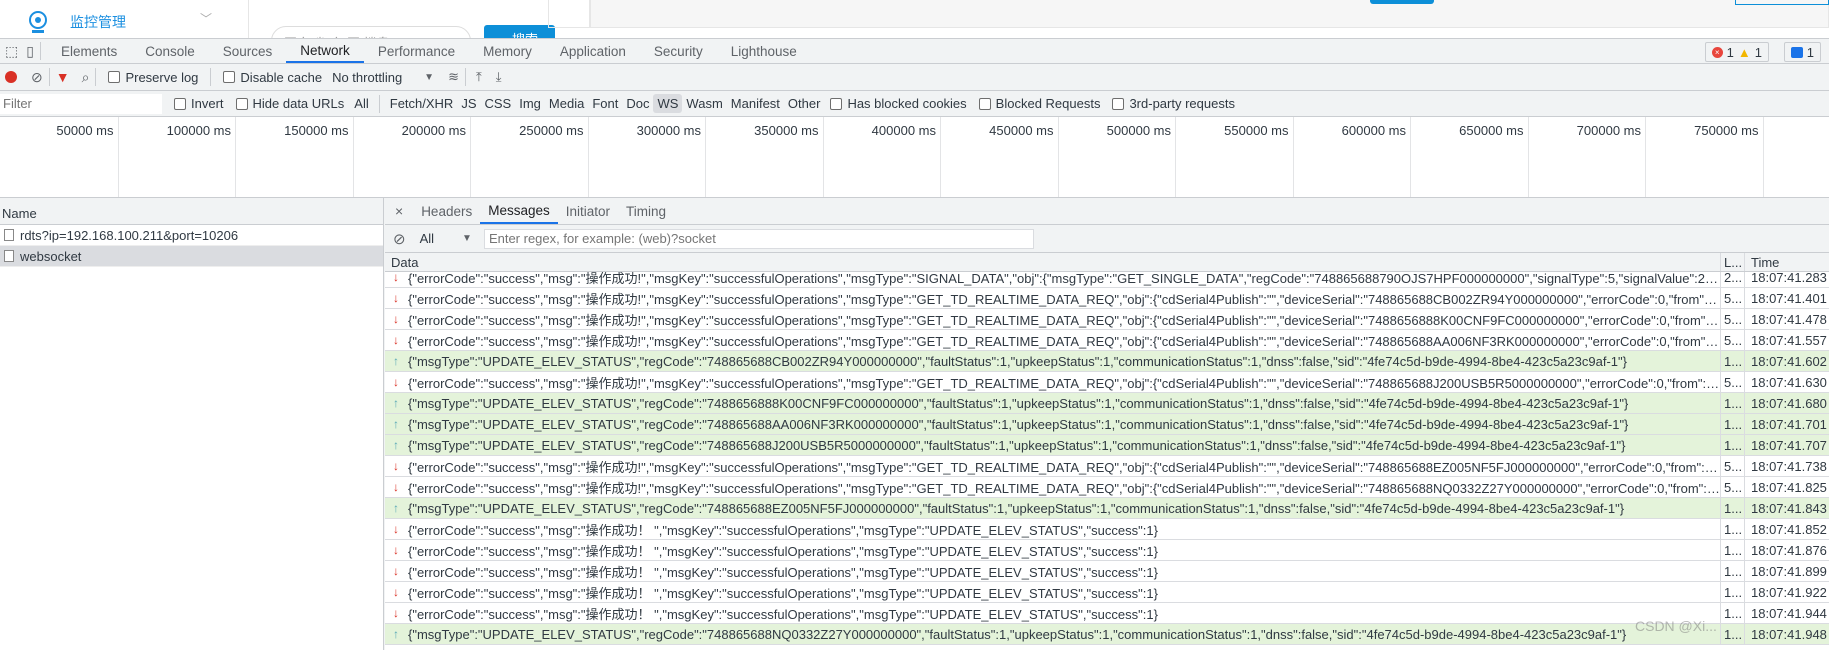 The image size is (1829, 650). What do you see at coordinates (379, 103) in the screenshot?
I see `divider` at bounding box center [379, 103].